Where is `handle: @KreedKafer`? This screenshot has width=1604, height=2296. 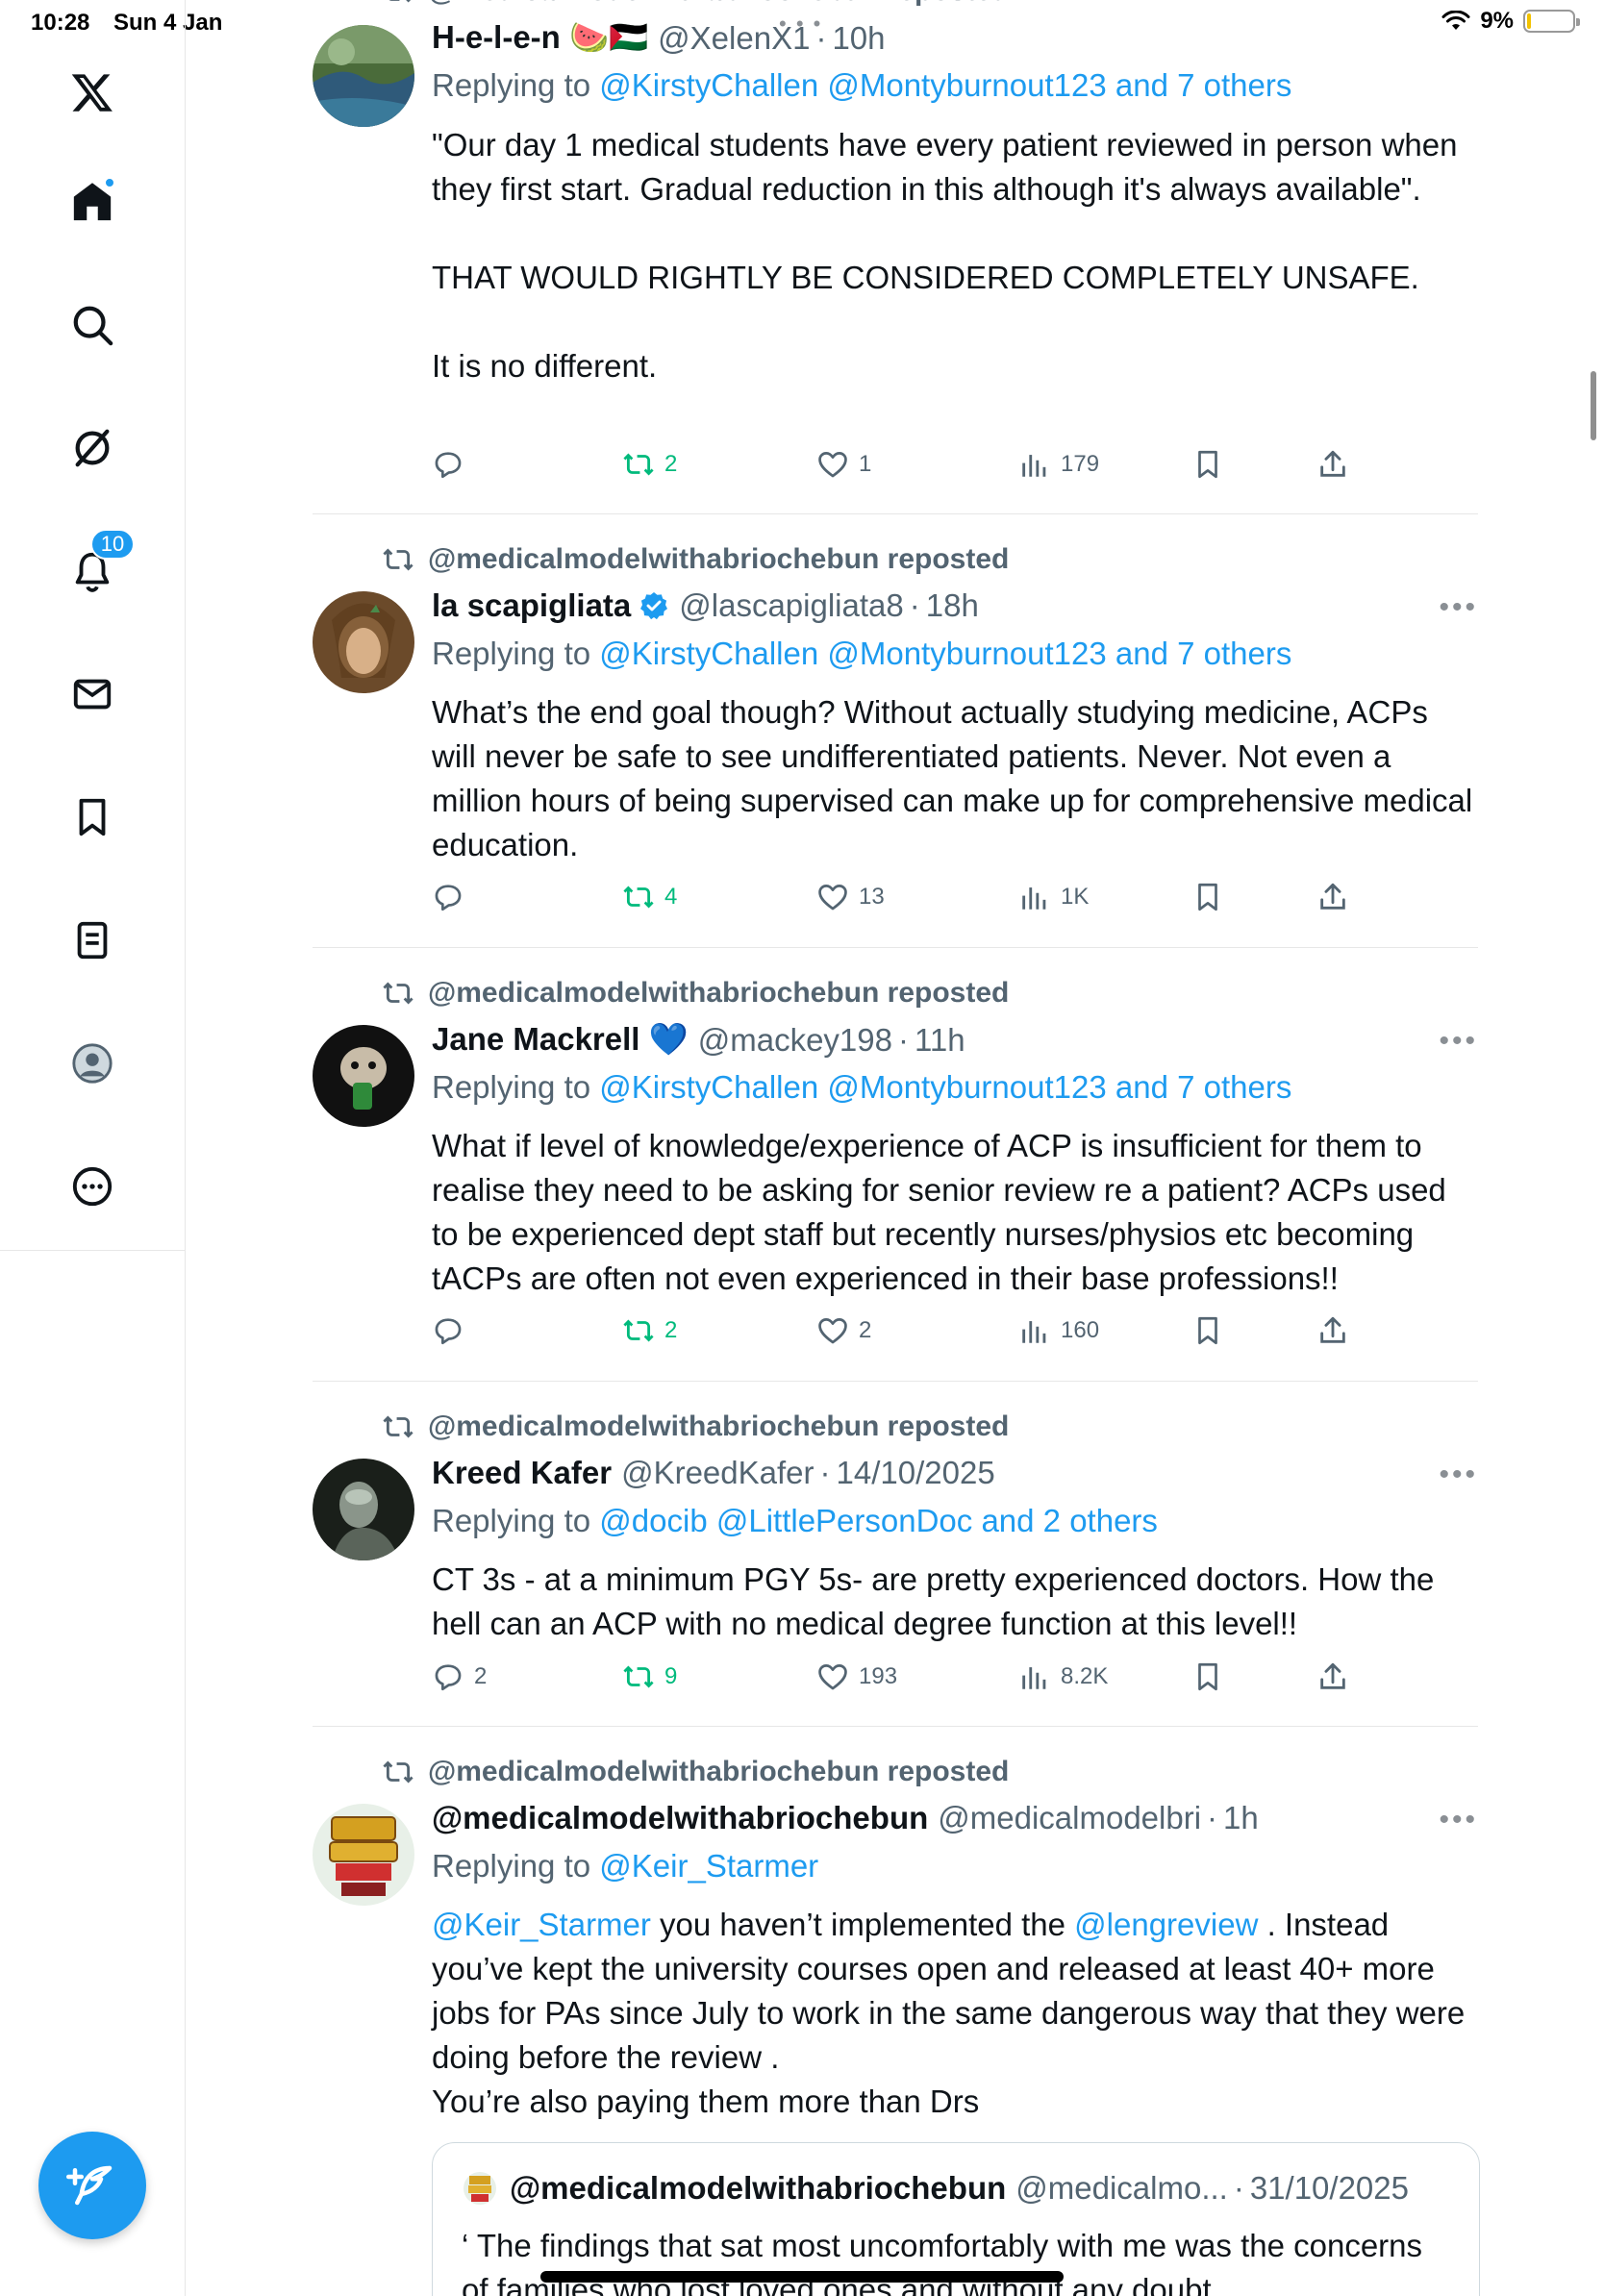 handle: @KreedKafer is located at coordinates (717, 1473).